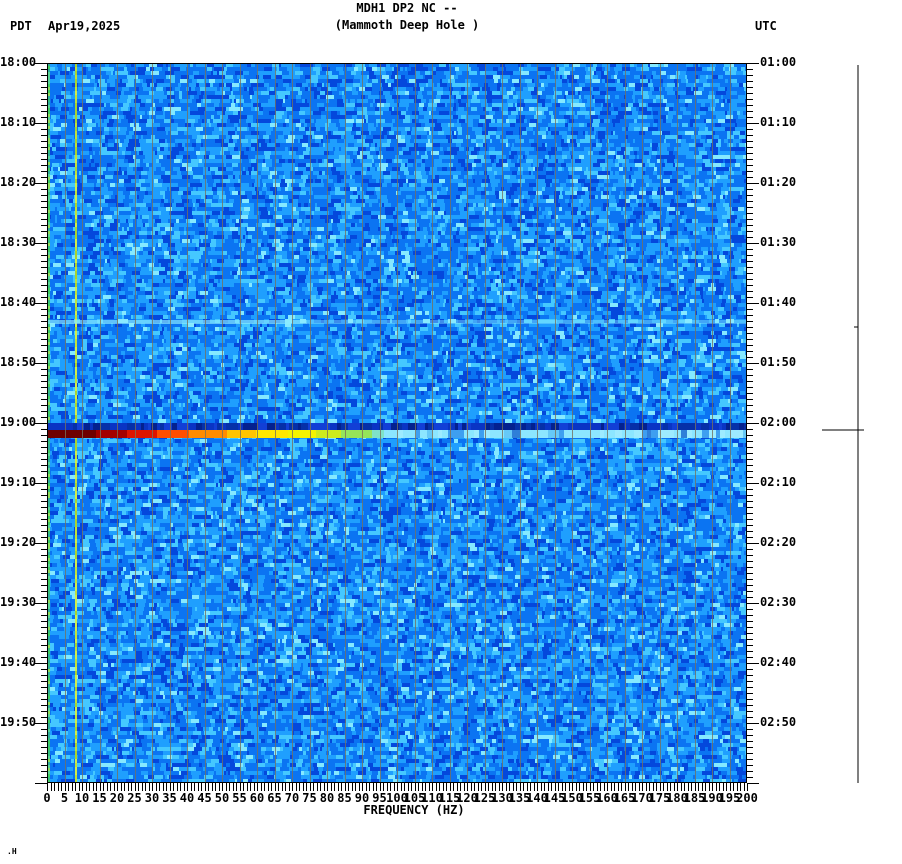 This screenshot has width=902, height=864. What do you see at coordinates (18, 62) in the screenshot?
I see `time-label-left: 18:00` at bounding box center [18, 62].